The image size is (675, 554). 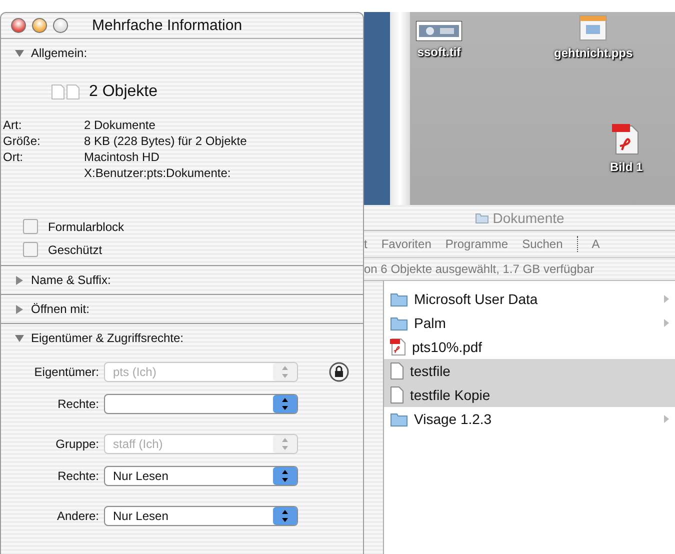 I want to click on documents-icon, so click(x=66, y=92).